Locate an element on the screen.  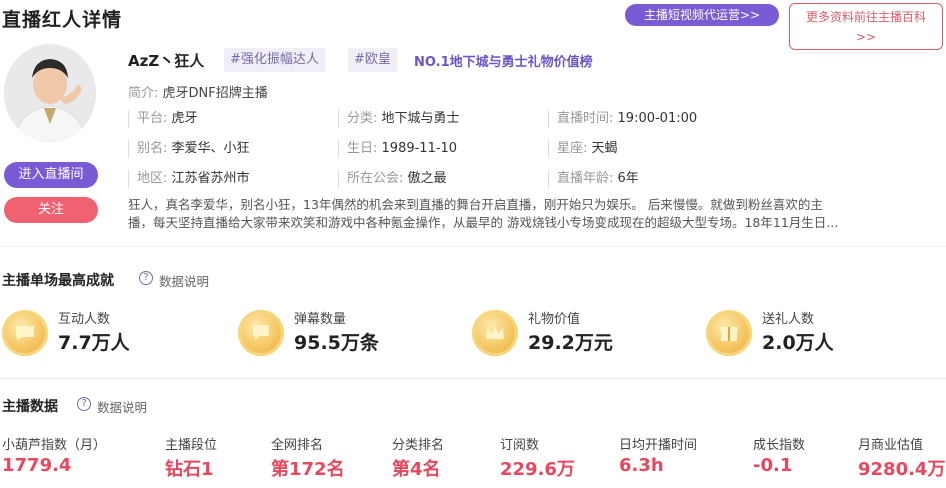
info-label: 星座: is located at coordinates (572, 148).